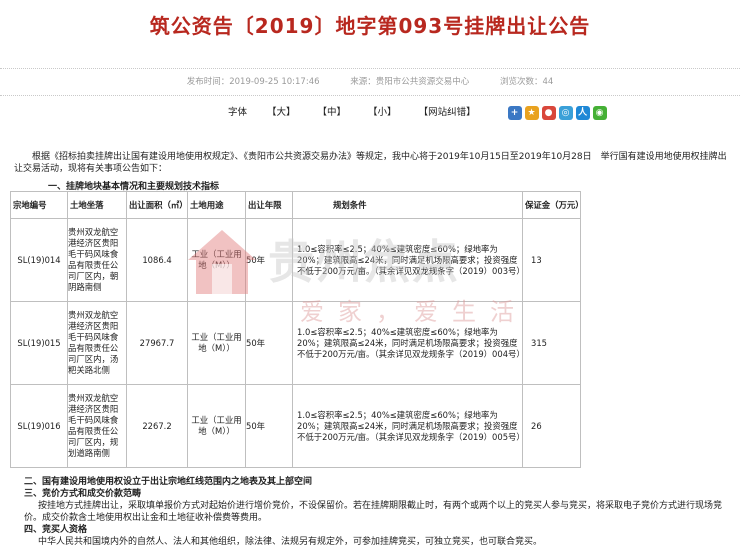  I want to click on parcel-code: SL(19)014, so click(39, 260).